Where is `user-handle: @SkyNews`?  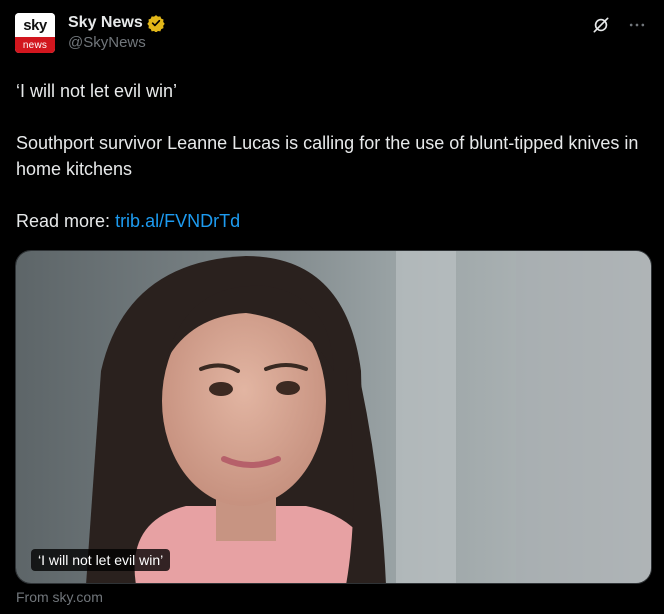
user-handle: @SkyNews is located at coordinates (116, 43).